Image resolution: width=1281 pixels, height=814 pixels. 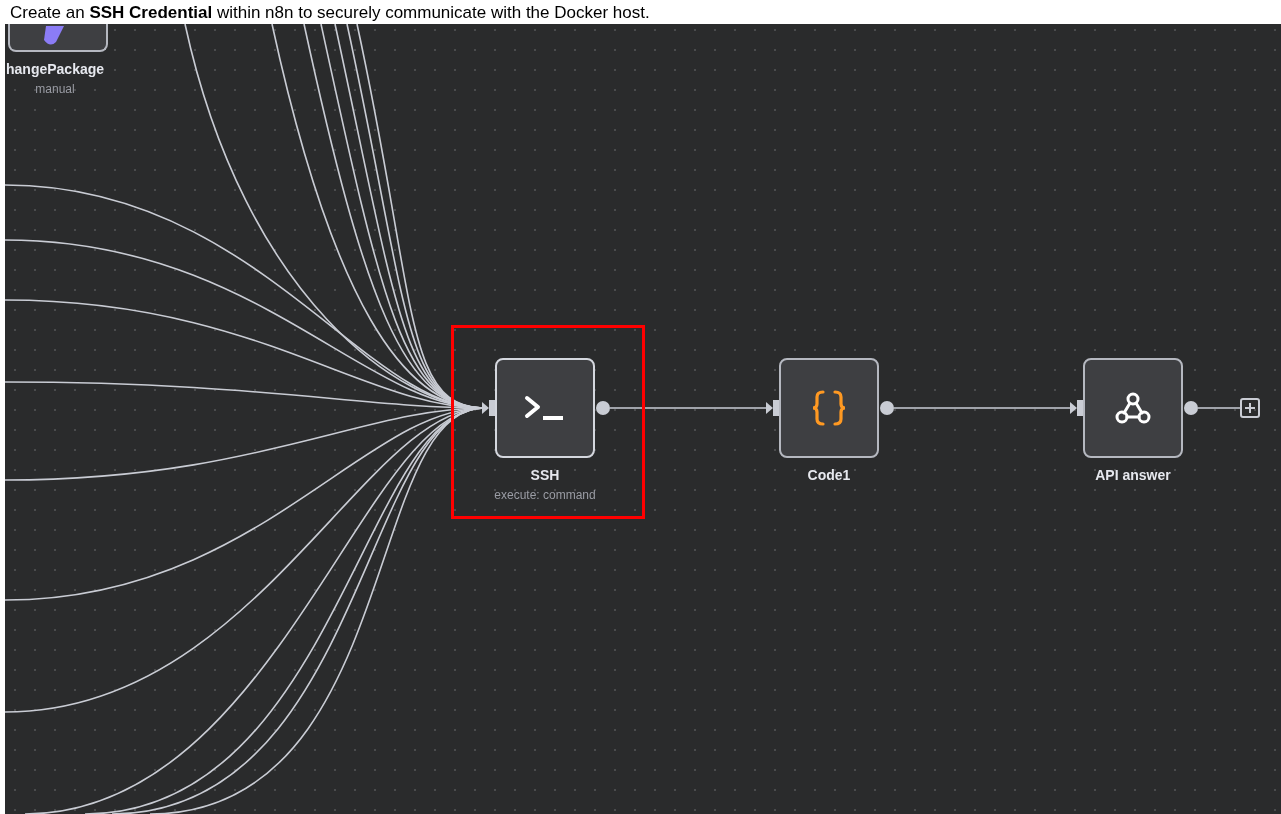 I want to click on plus-icon, so click(x=1250, y=408).